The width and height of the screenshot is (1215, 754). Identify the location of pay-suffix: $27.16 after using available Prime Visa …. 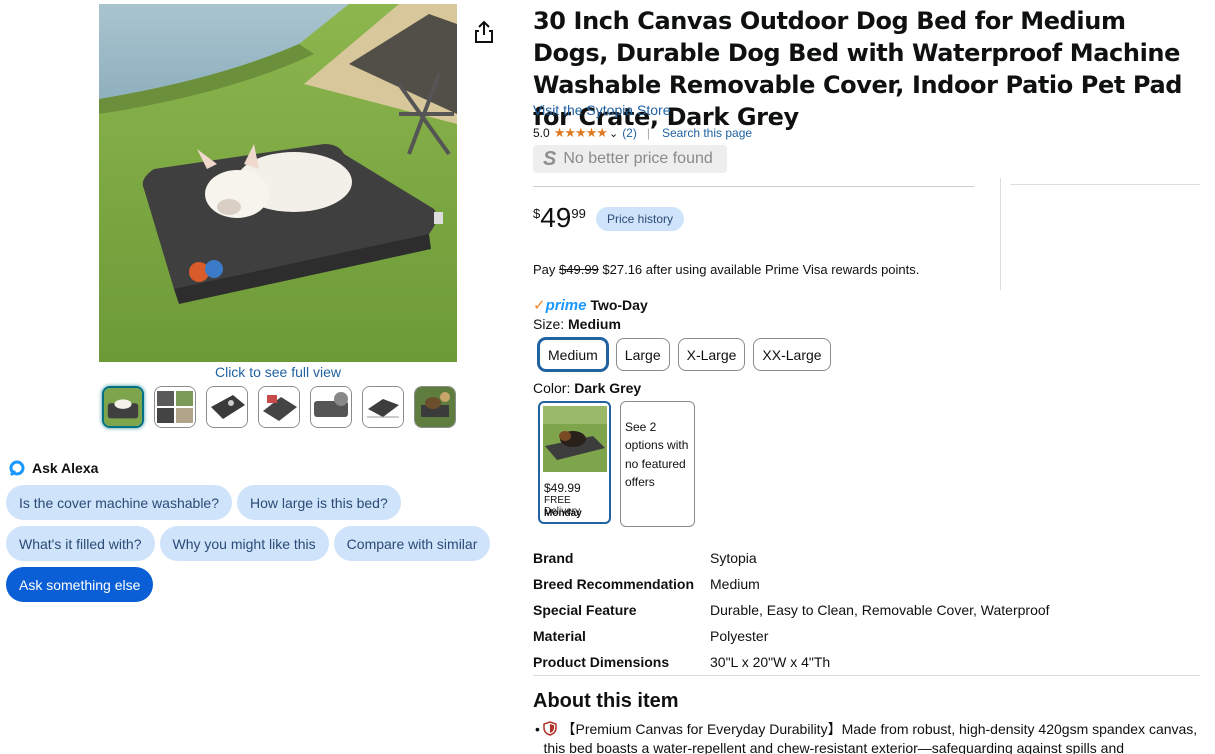
(759, 269).